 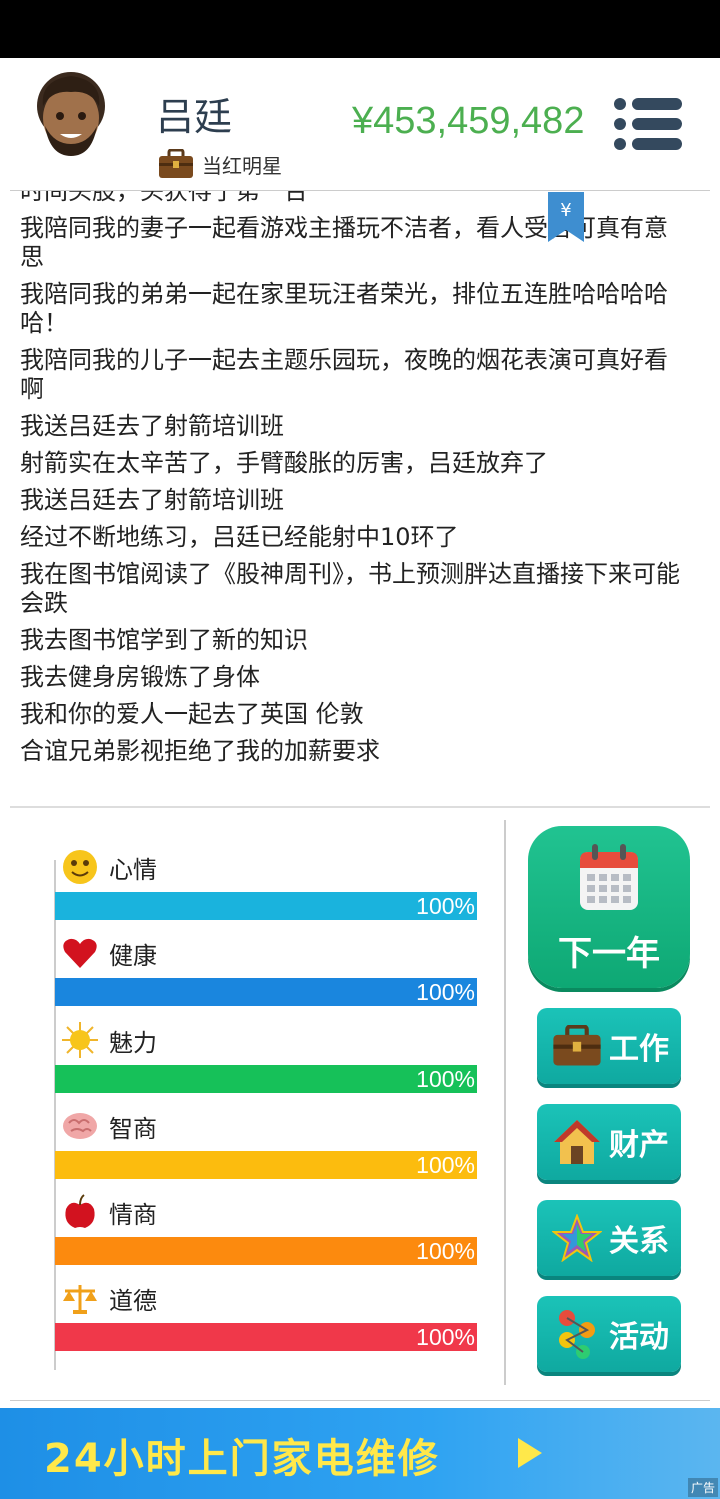 I want to click on stat-header: 情商, so click(x=109, y=1212).